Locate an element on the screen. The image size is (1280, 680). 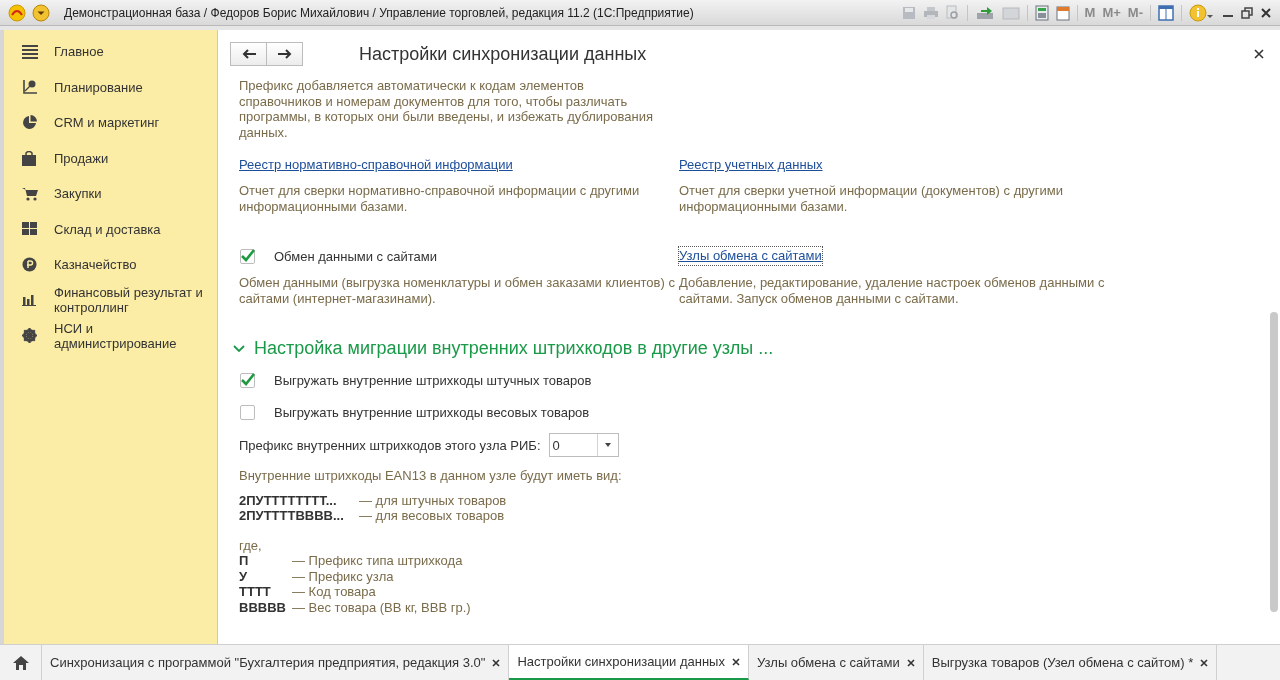
dropdown-icon is located at coordinates (607, 445).